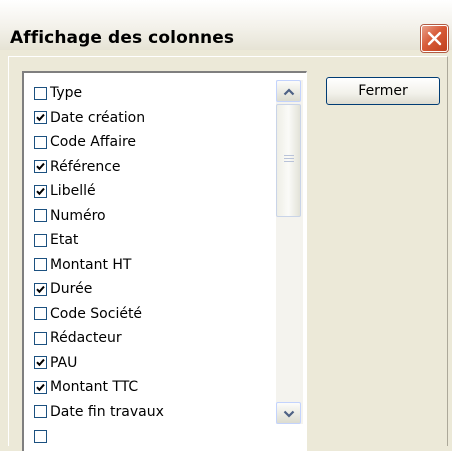  I want to click on column-item: Numéro, so click(156, 216).